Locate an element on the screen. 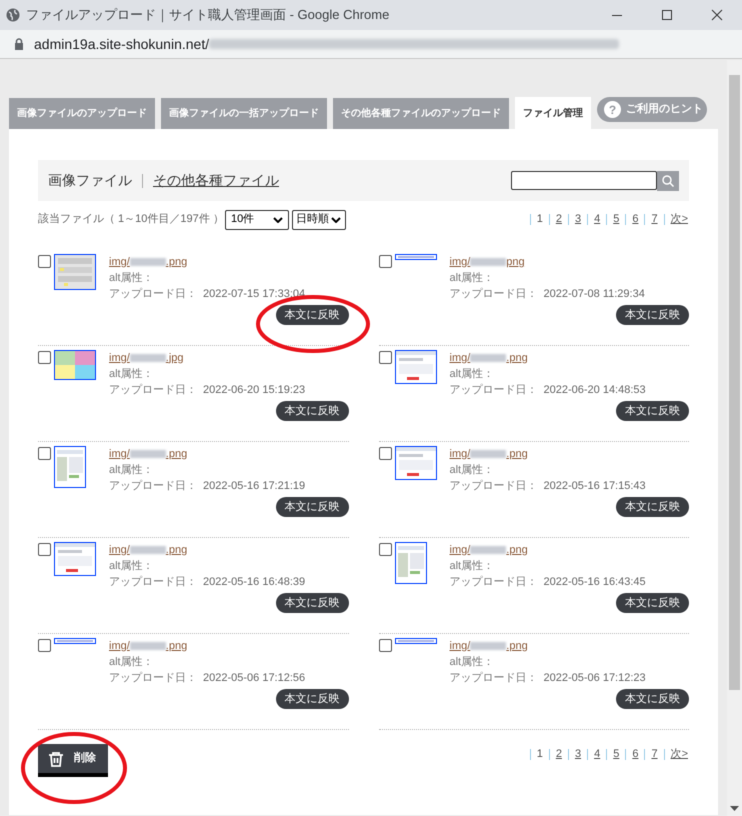 The width and height of the screenshot is (742, 816). close-icon is located at coordinates (717, 15).